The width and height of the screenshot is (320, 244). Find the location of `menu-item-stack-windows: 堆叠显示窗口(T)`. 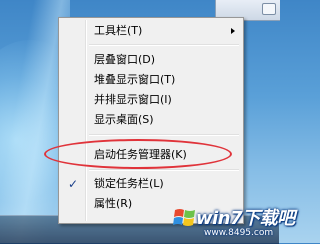

menu-item-stack-windows: 堆叠显示窗口(T) is located at coordinates (151, 80).